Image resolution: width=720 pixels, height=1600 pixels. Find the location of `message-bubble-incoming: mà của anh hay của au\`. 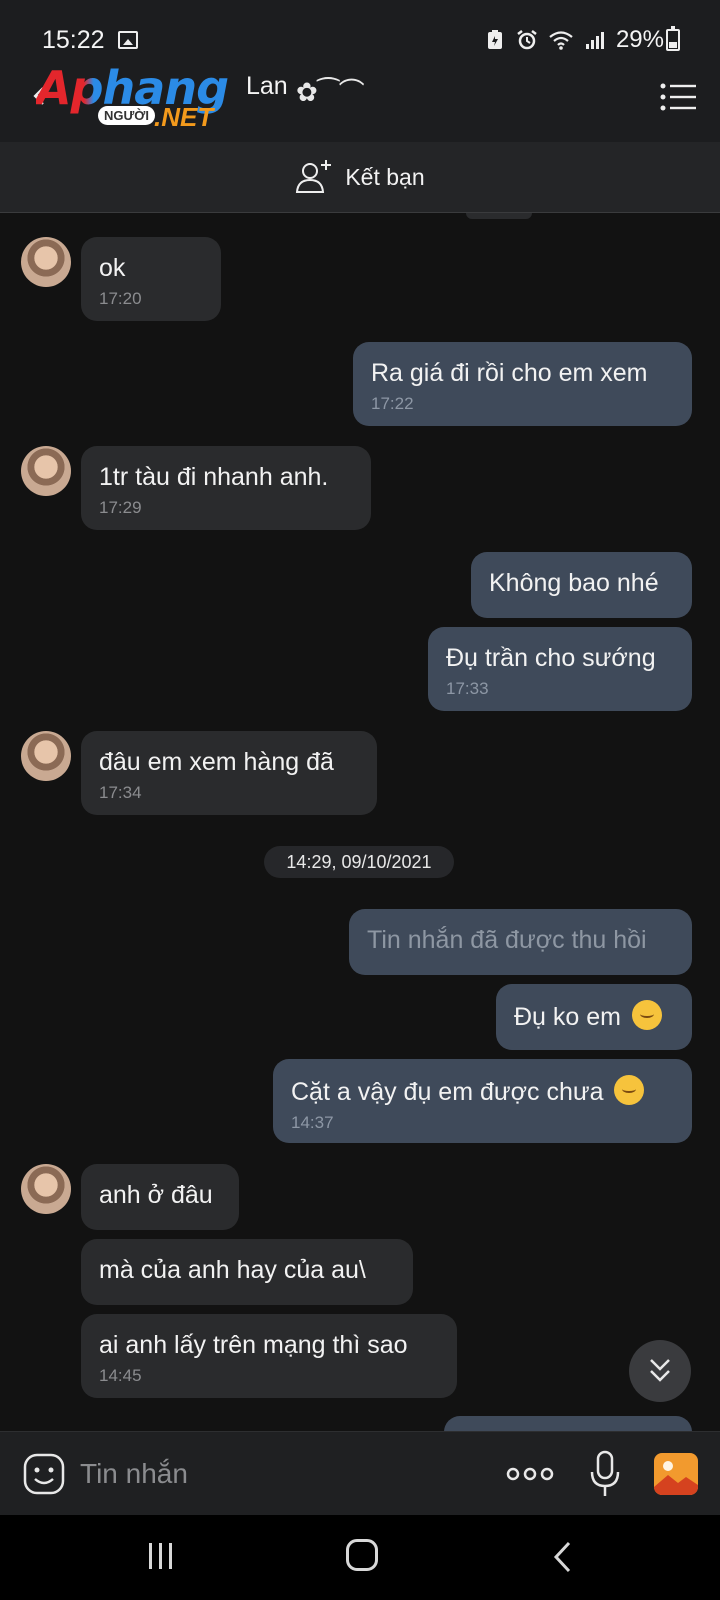

message-bubble-incoming: mà của anh hay của au\ is located at coordinates (247, 1272).